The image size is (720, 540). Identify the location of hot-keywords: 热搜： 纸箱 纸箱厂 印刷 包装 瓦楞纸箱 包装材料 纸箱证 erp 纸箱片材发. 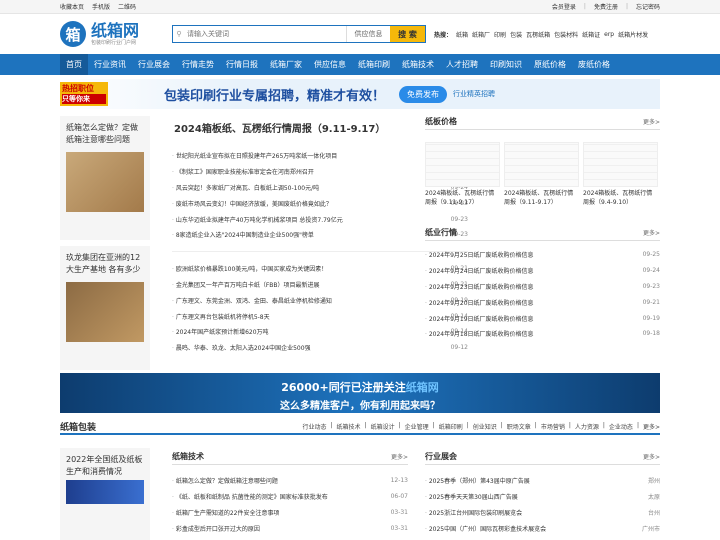
(541, 34).